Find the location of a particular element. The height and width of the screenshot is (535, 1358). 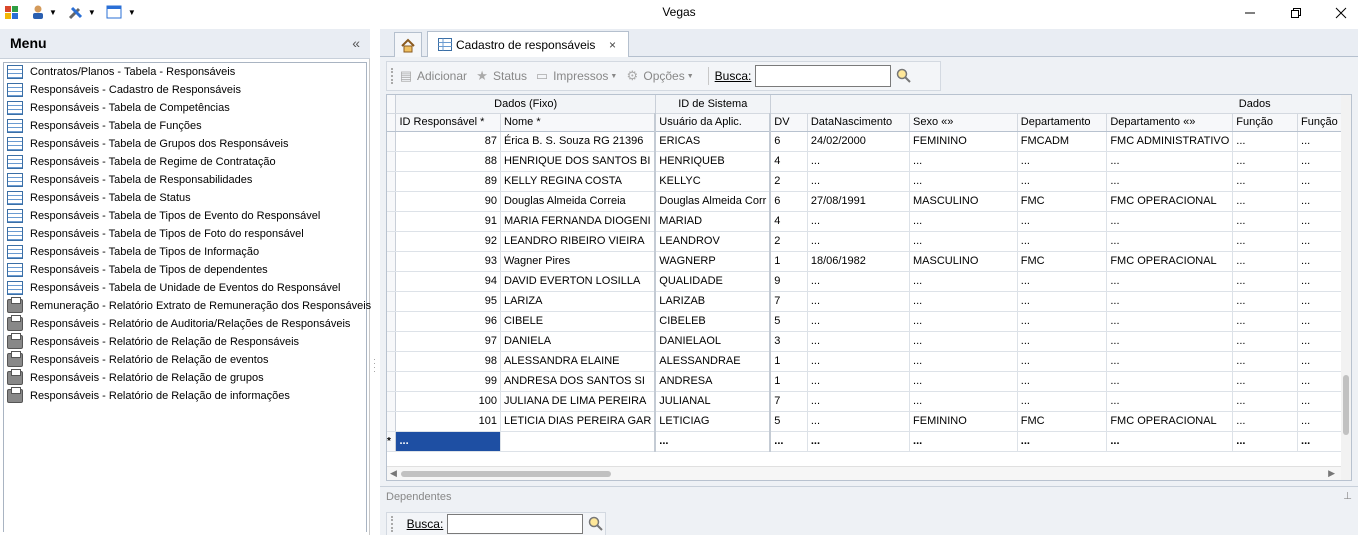

band-id-sistema: ID de Sistema is located at coordinates (713, 104).